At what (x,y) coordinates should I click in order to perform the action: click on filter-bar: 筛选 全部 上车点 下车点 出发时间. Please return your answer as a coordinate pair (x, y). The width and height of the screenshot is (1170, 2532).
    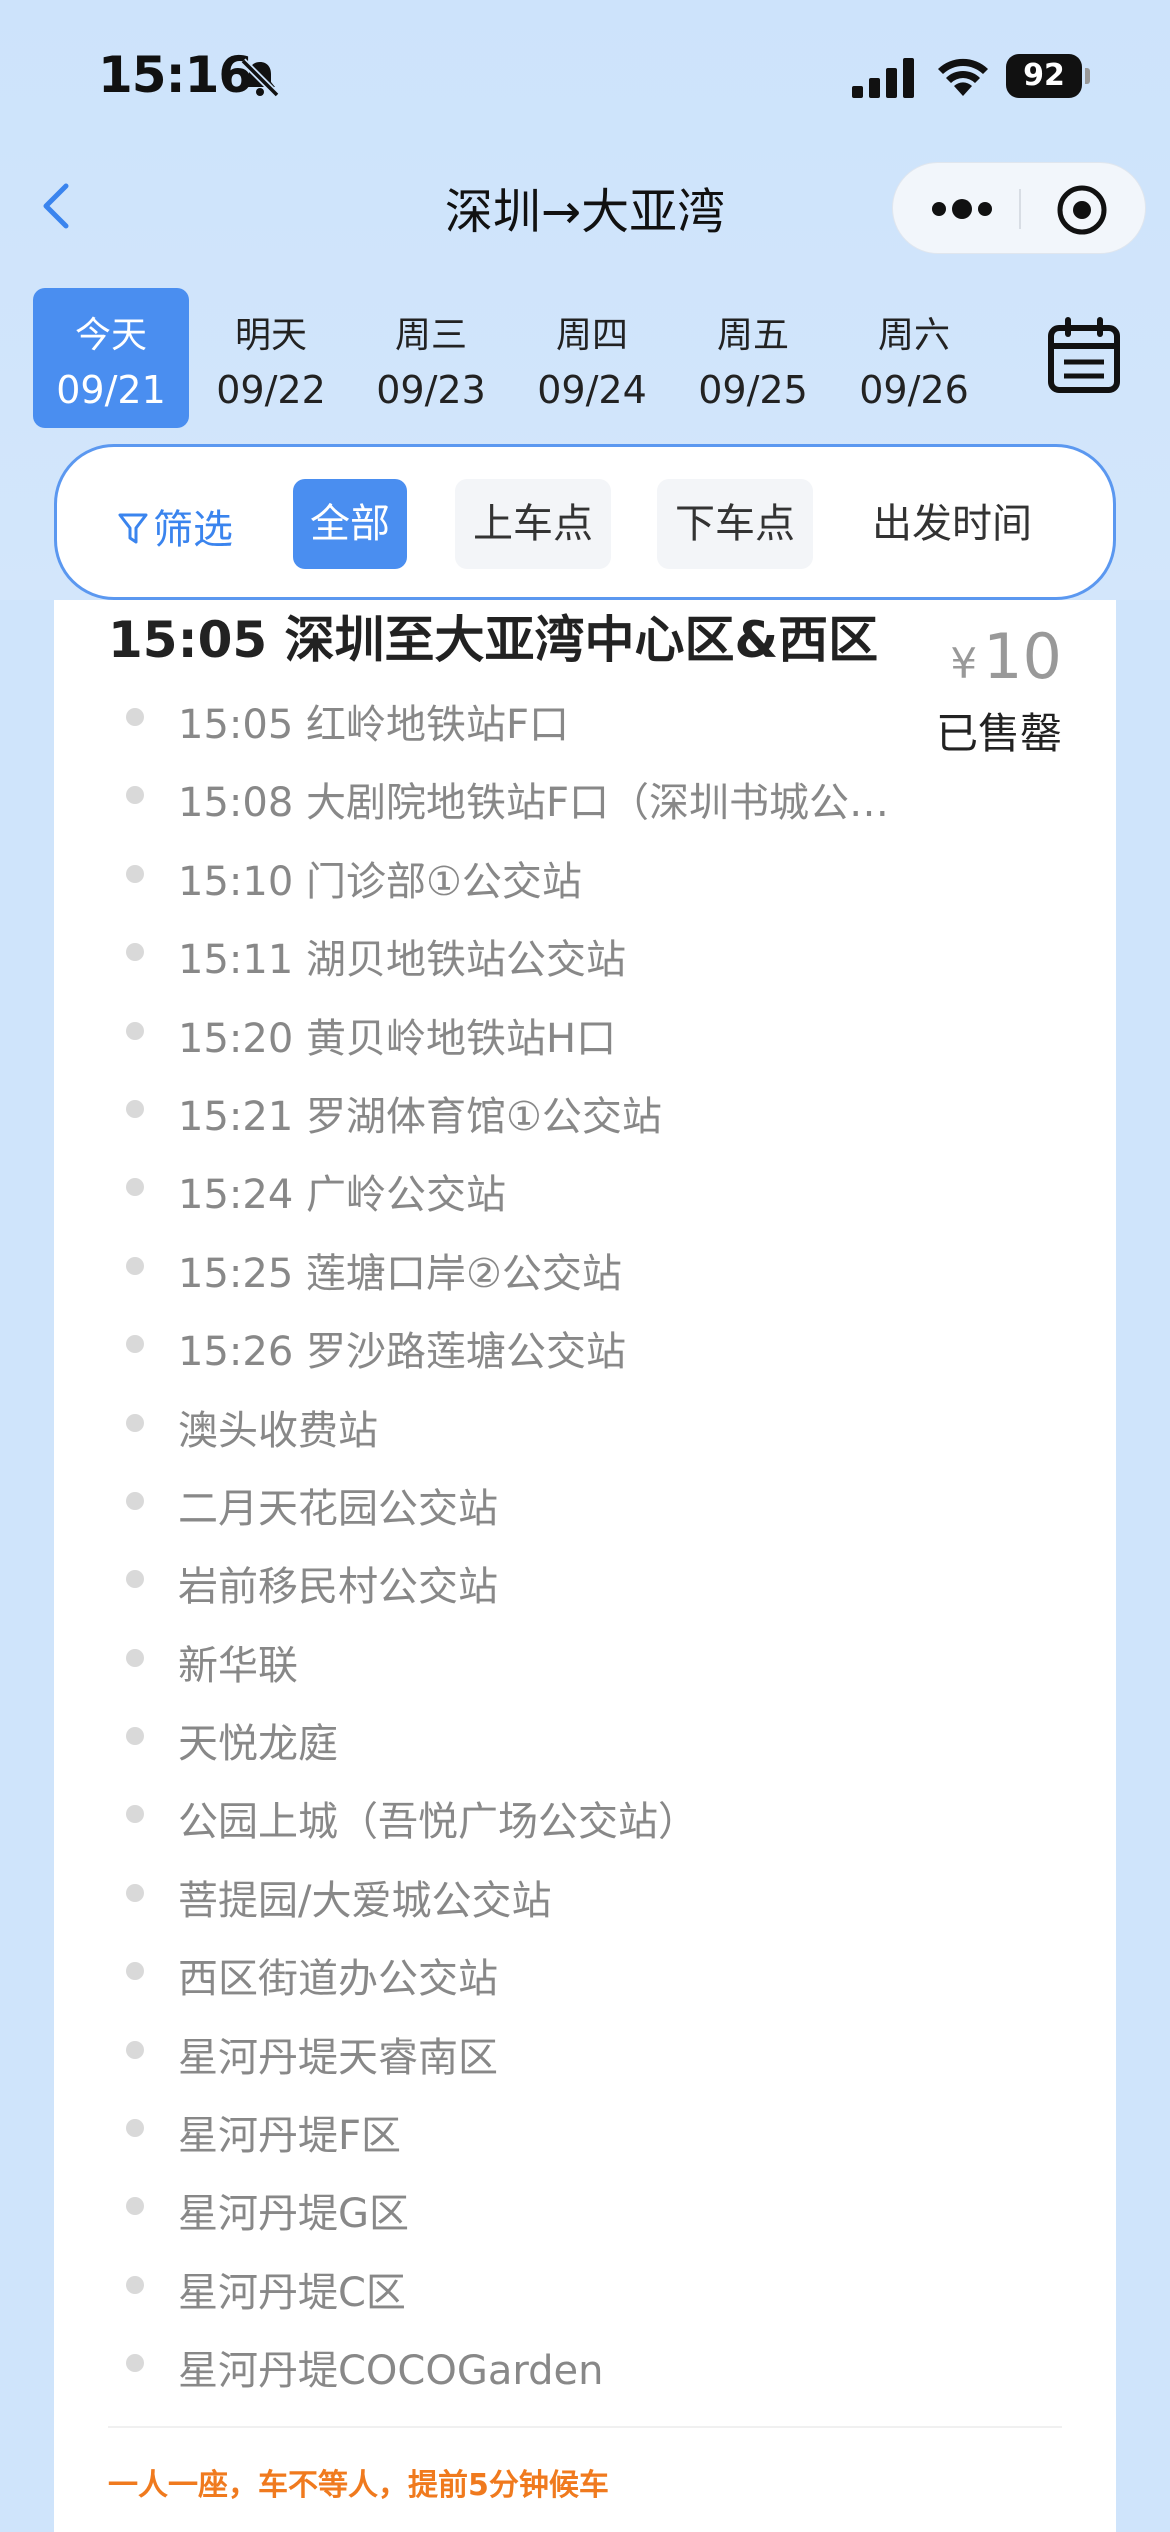
    Looking at the image, I should click on (585, 522).